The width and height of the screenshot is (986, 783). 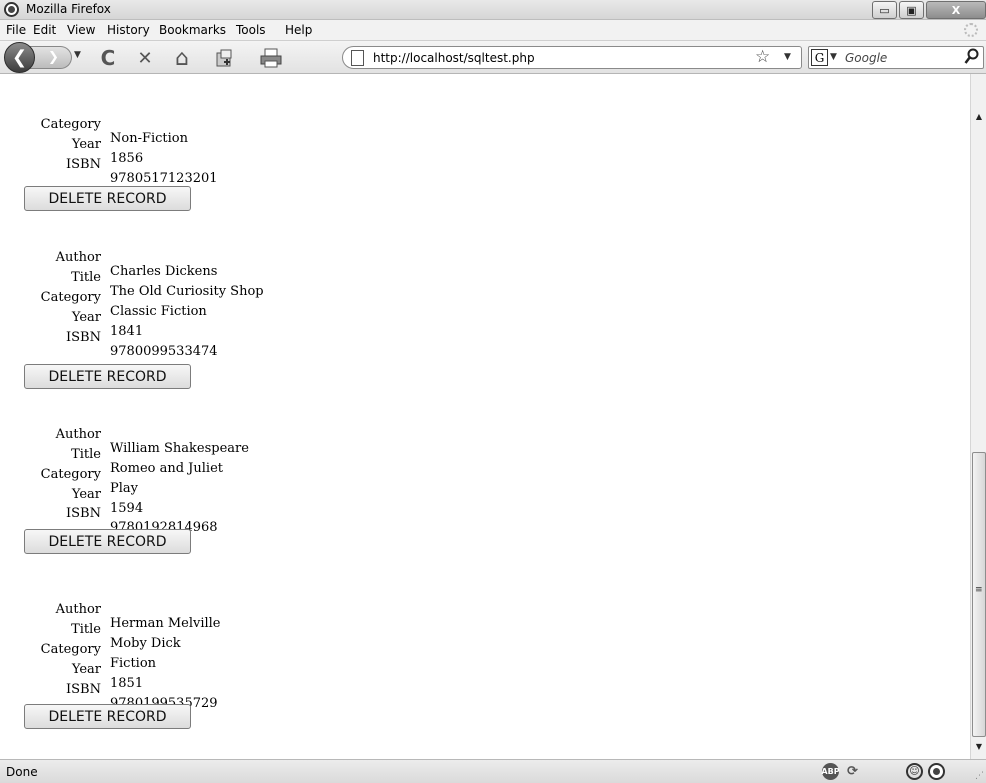 What do you see at coordinates (978, 748) in the screenshot?
I see `scroll-down-arrow-icon: ▼` at bounding box center [978, 748].